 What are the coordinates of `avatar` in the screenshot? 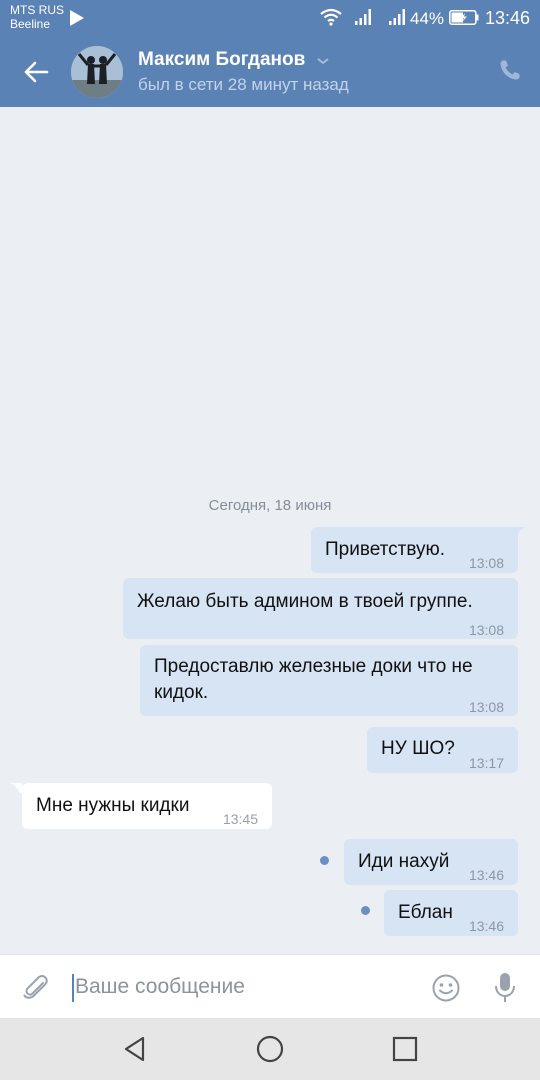 It's located at (97, 72).